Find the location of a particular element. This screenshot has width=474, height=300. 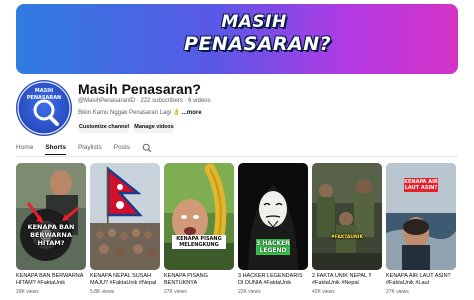

short-thumbnail: KENAPA AIR LAUT ASIN? is located at coordinates (421, 216).